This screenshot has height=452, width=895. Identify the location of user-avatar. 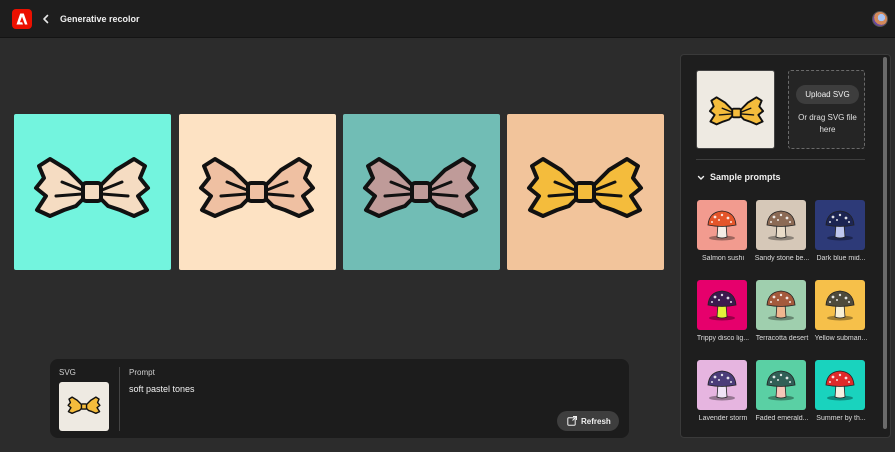
(880, 19).